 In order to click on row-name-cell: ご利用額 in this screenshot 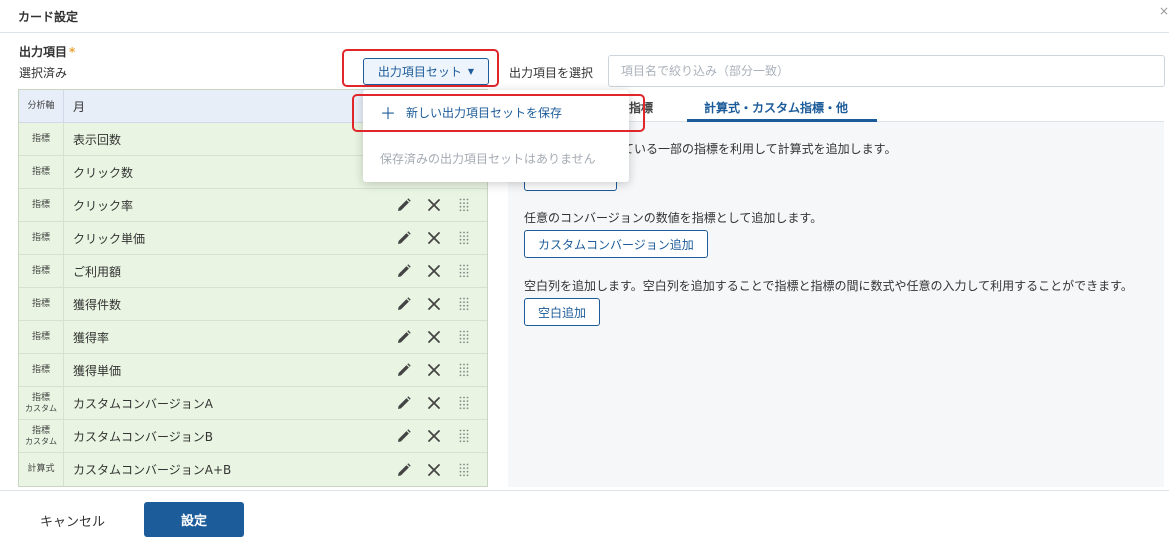, I will do `click(97, 271)`.